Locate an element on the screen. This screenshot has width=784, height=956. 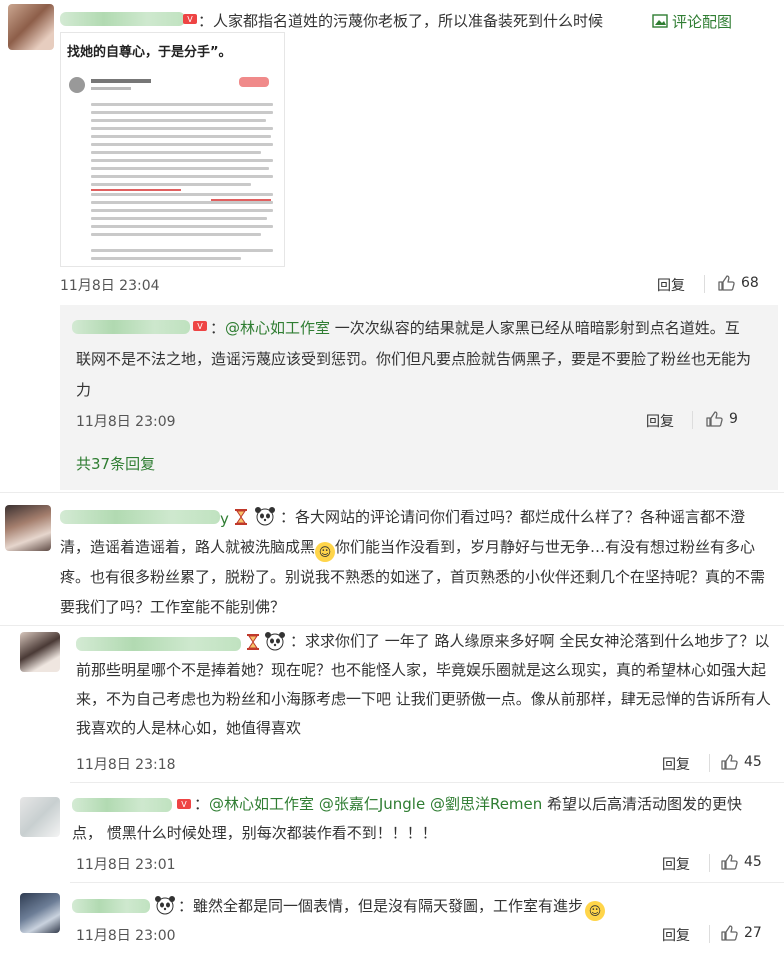
member-badge-icon: V is located at coordinates (190, 19).